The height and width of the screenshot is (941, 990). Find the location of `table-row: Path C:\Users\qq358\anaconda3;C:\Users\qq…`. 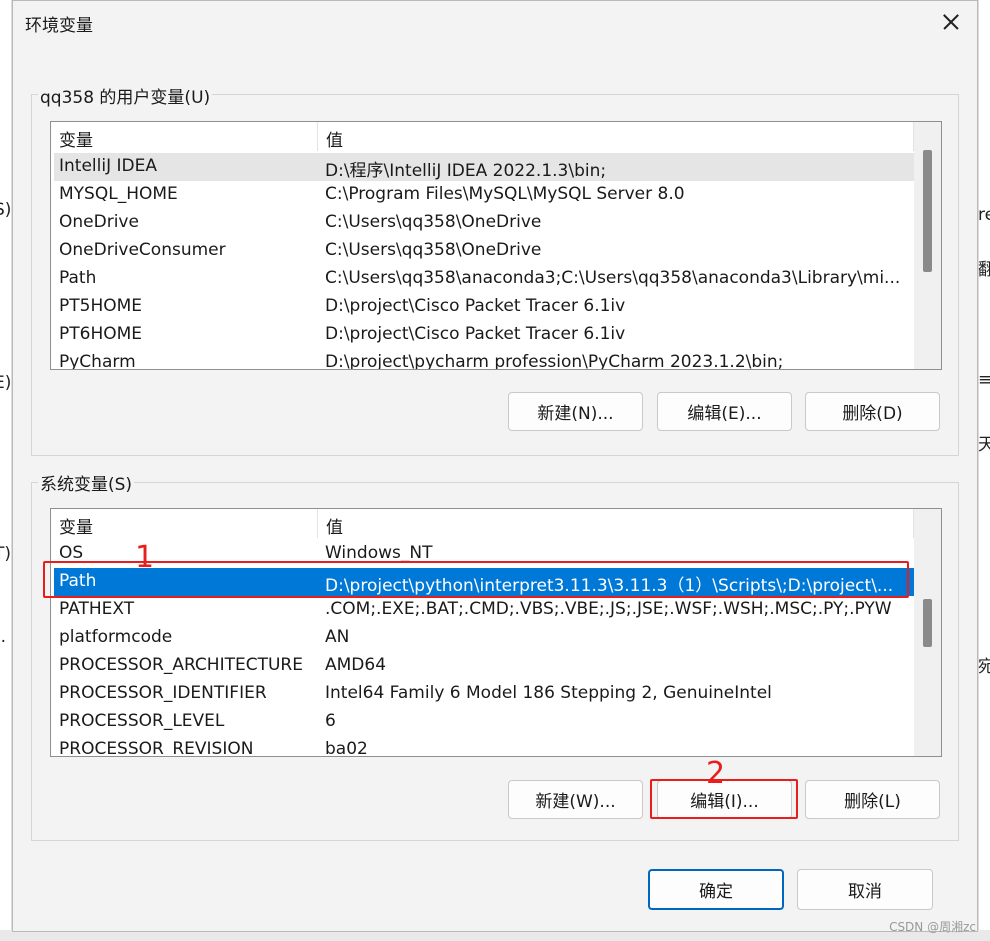

table-row: Path C:\Users\qq358\anaconda3;C:\Users\qq… is located at coordinates (484, 279).